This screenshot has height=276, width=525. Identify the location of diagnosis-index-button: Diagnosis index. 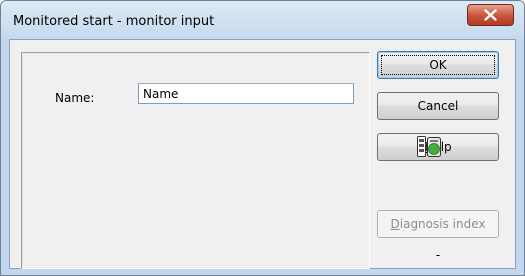
(438, 224).